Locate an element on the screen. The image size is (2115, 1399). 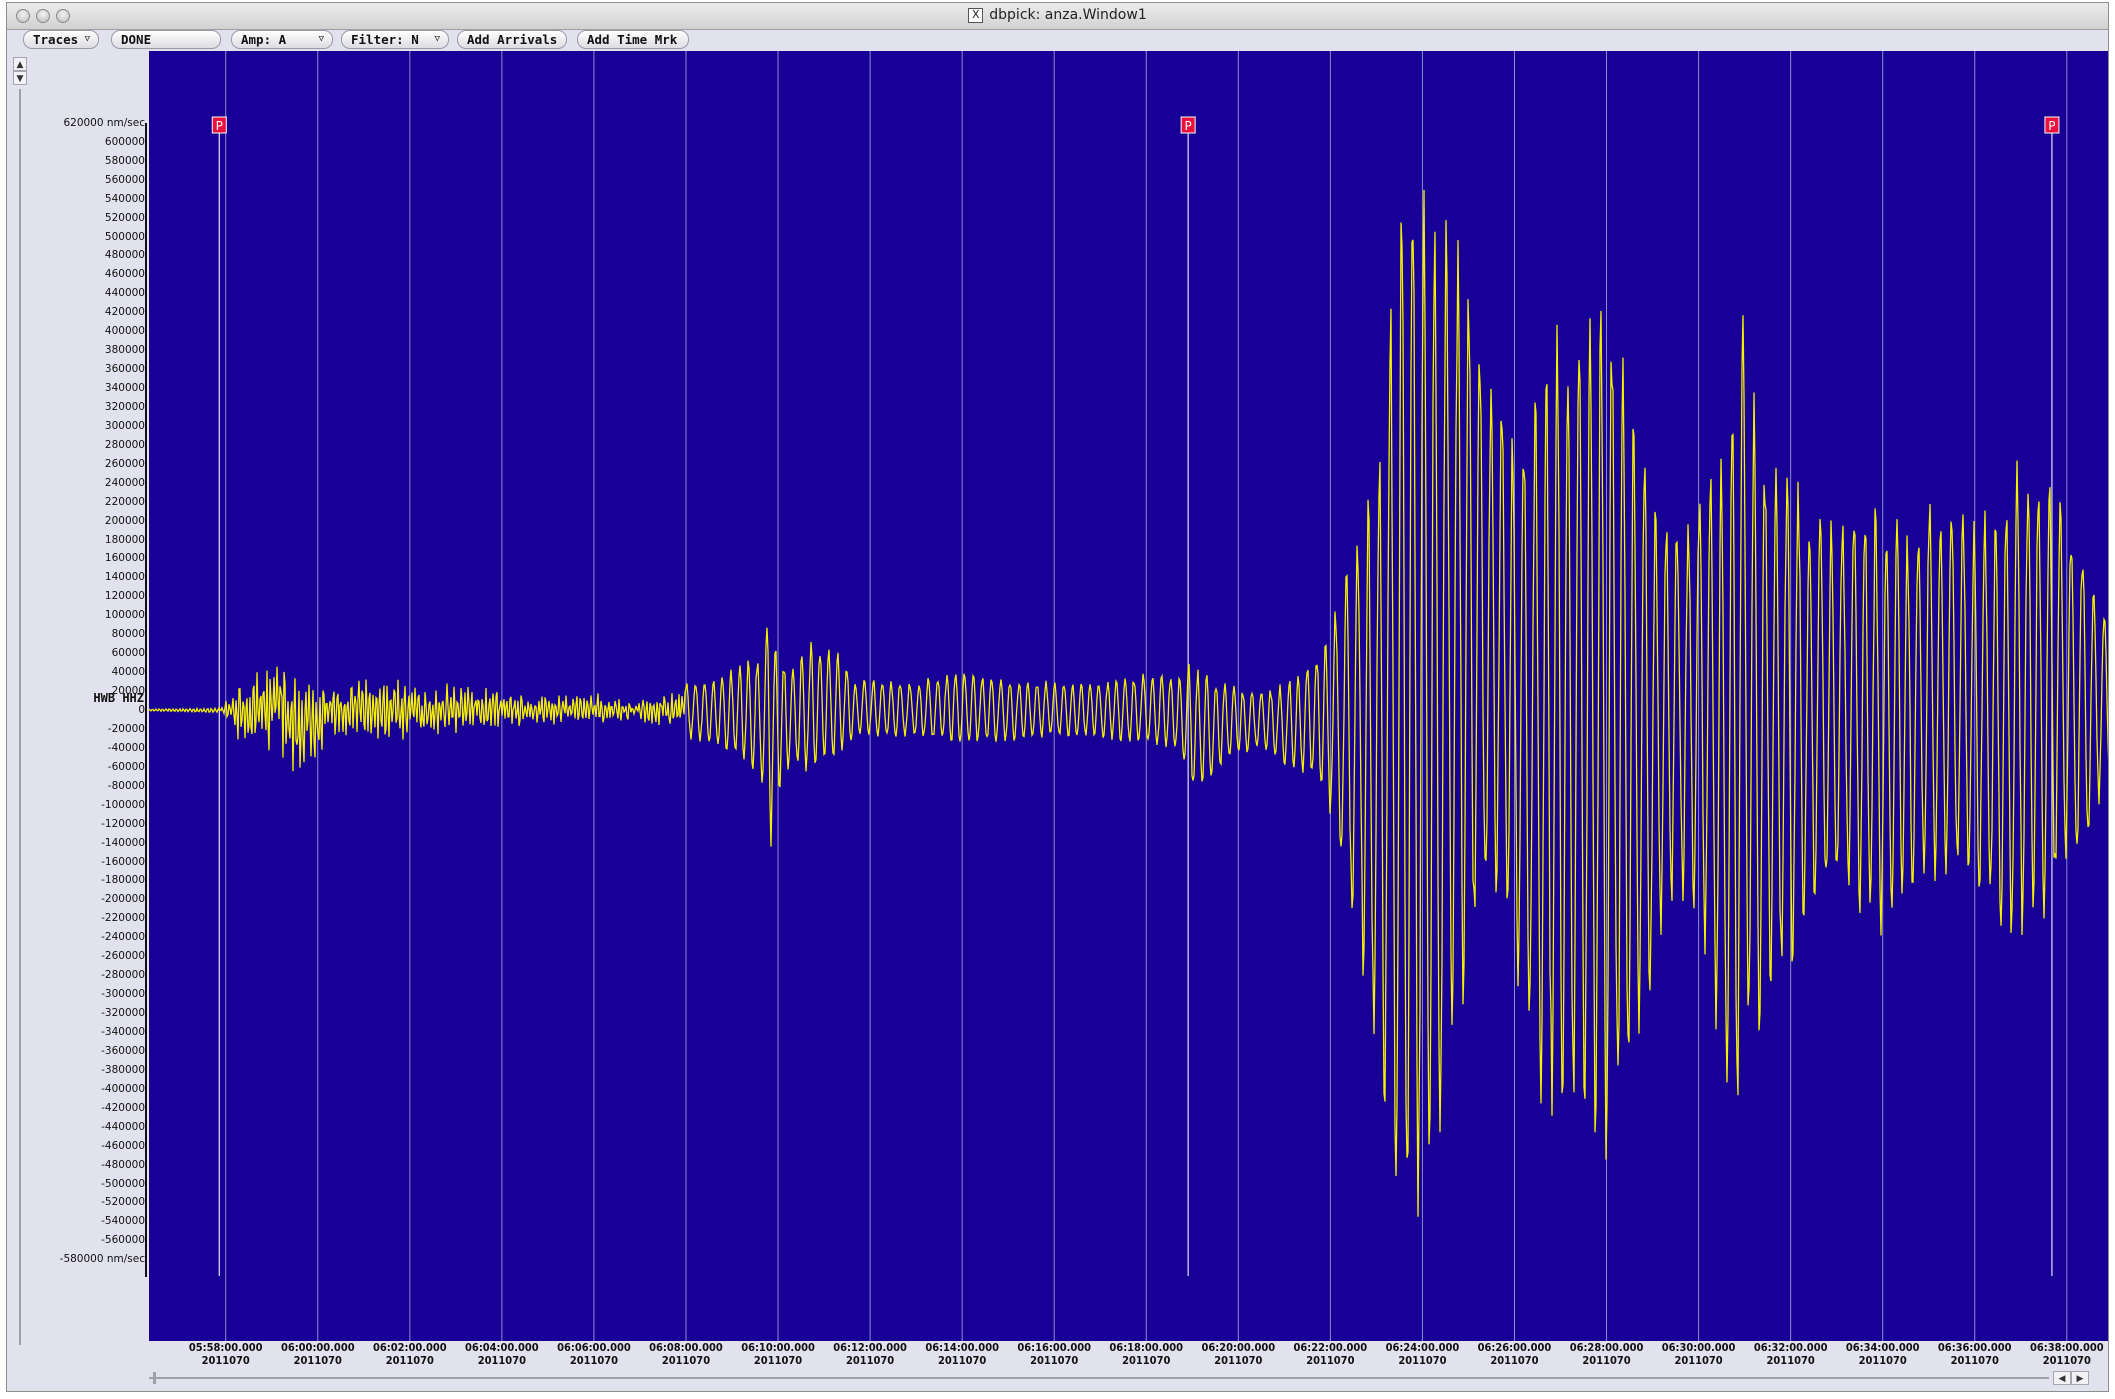
y-tick-label-24: 140000 is located at coordinates (124, 577).